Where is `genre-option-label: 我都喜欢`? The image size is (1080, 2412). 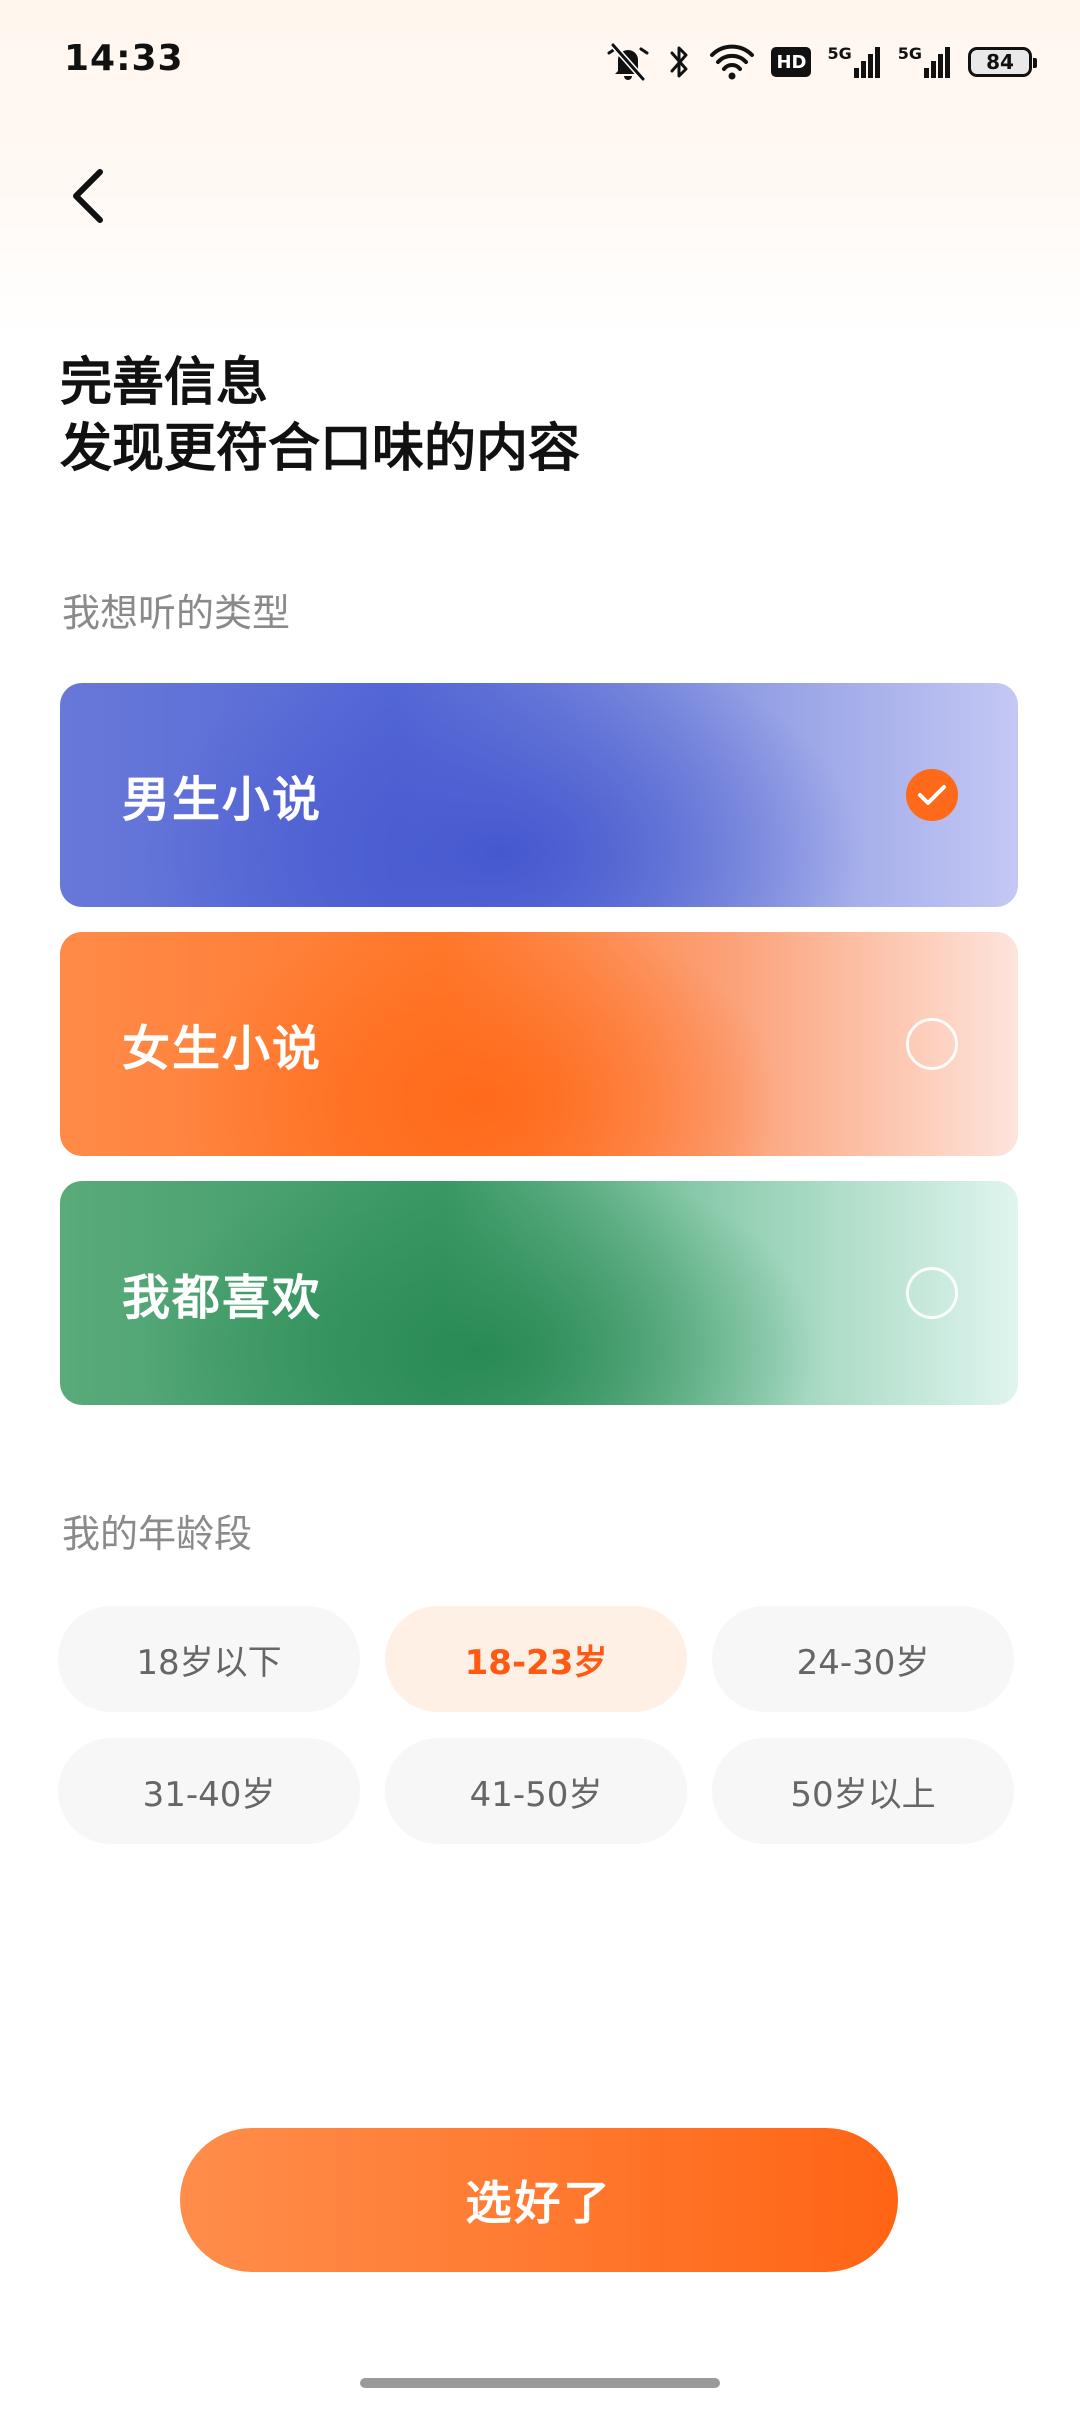 genre-option-label: 我都喜欢 is located at coordinates (222, 1298).